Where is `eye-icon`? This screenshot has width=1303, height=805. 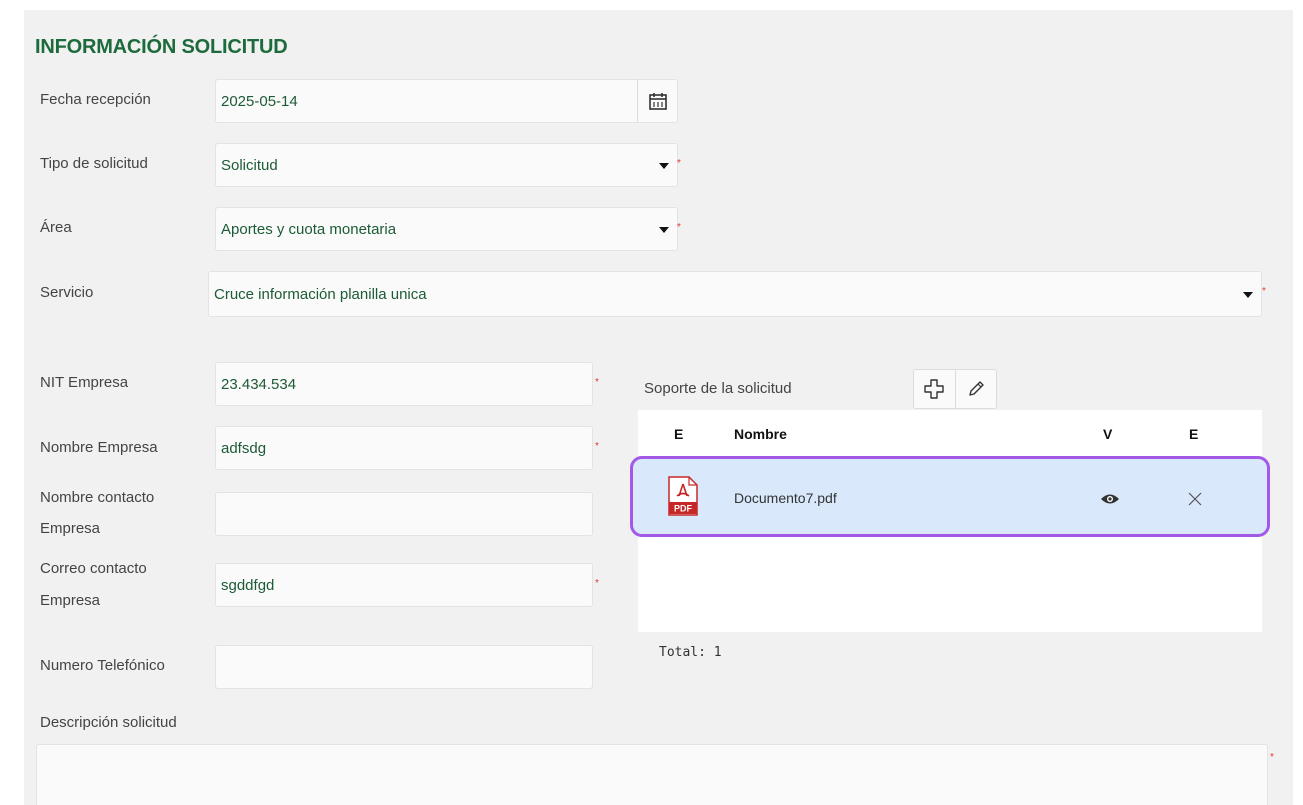 eye-icon is located at coordinates (1110, 499).